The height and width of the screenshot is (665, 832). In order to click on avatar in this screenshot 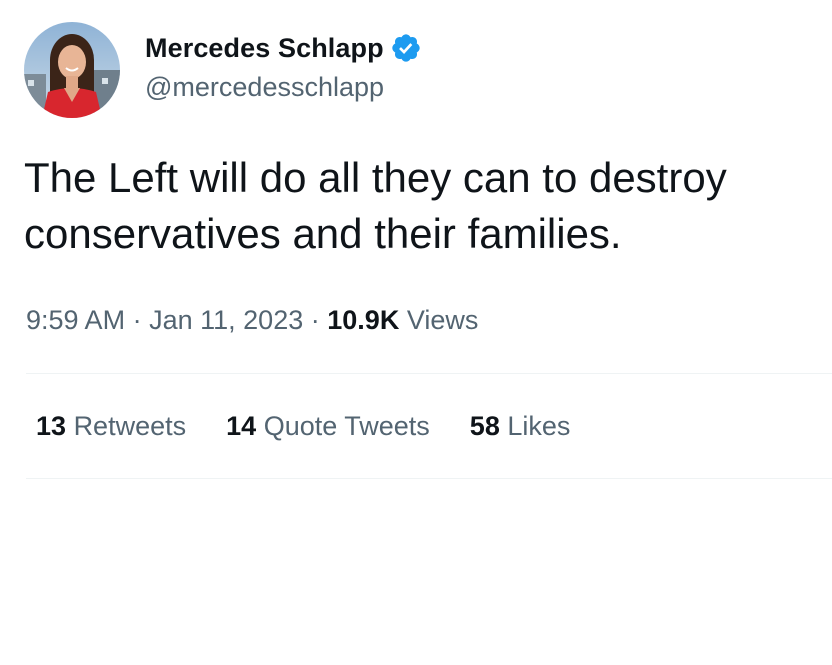, I will do `click(72, 70)`.